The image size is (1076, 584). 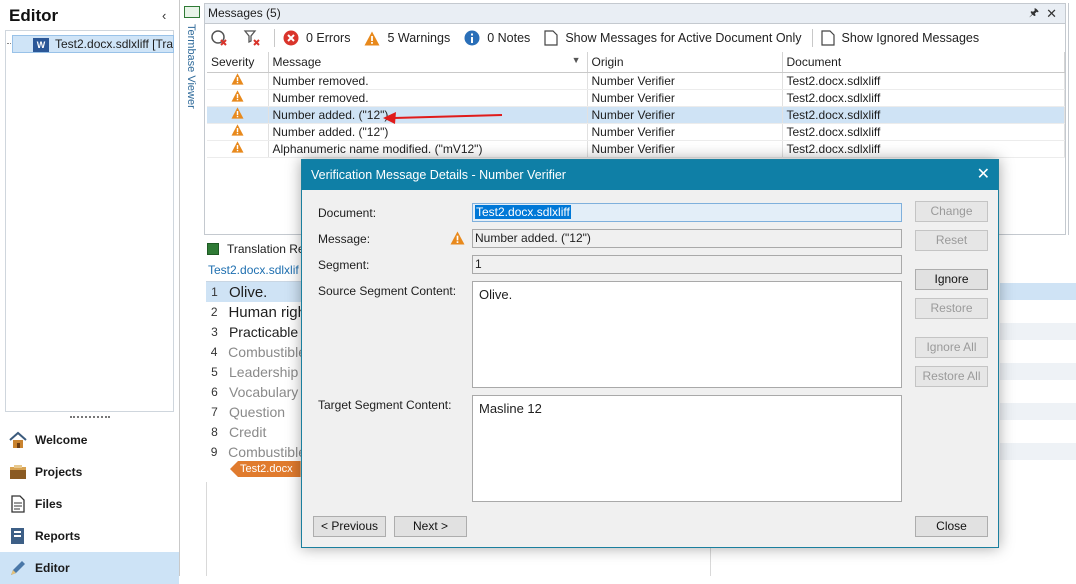 I want to click on source-content-textarea: Olive., so click(x=687, y=334).